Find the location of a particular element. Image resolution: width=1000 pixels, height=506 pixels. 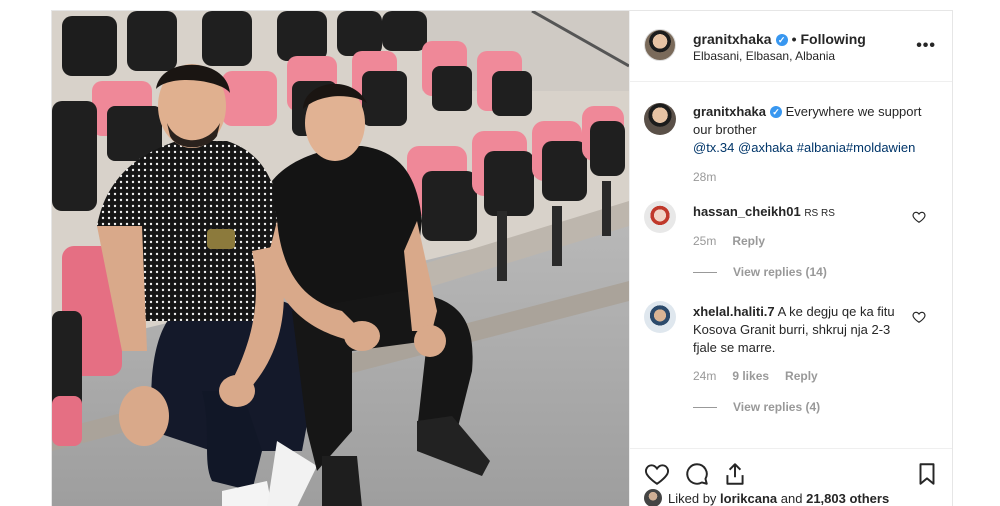

view-replies-label: View replies (4) is located at coordinates (777, 407).